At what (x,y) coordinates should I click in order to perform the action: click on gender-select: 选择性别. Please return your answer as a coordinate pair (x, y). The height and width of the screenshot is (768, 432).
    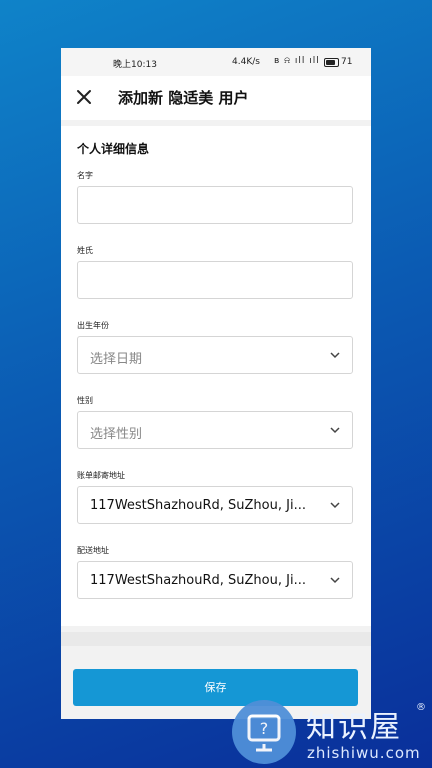
    Looking at the image, I should click on (215, 430).